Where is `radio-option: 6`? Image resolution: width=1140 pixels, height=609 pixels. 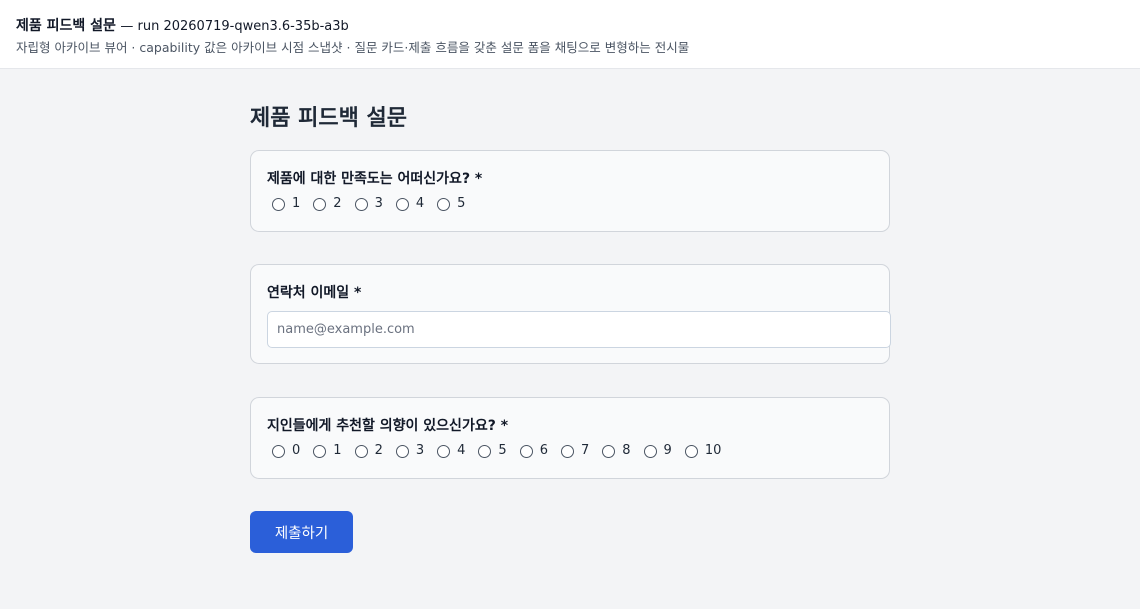 radio-option: 6 is located at coordinates (533, 451).